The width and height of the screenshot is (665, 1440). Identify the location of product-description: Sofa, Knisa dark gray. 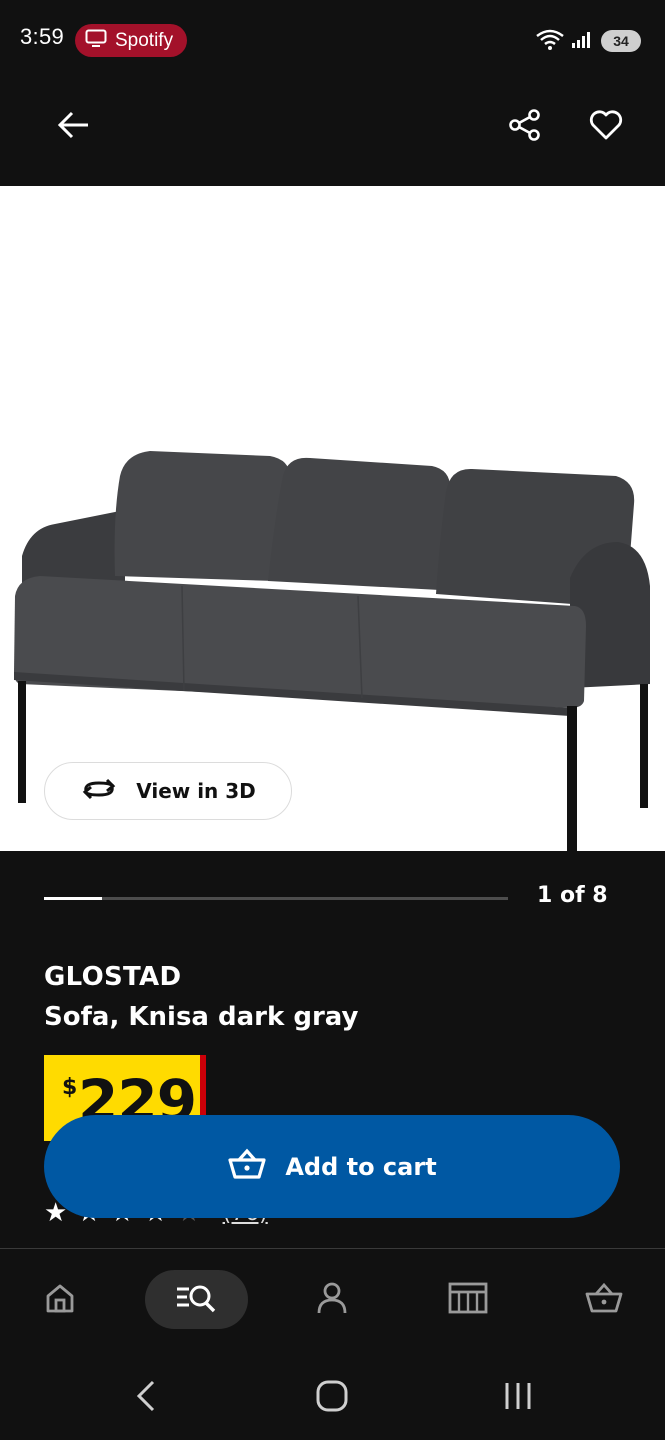
(201, 1017).